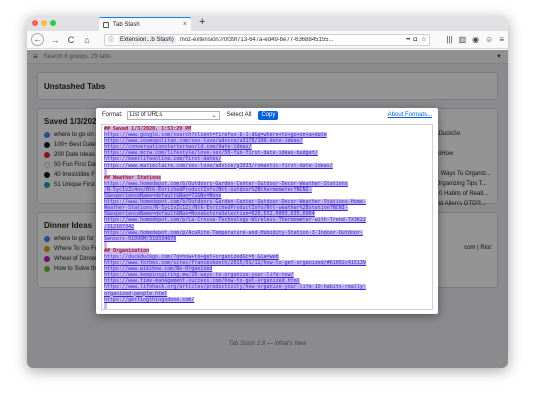 This screenshot has height=400, width=533. I want to click on forward-button: →, so click(55, 40).